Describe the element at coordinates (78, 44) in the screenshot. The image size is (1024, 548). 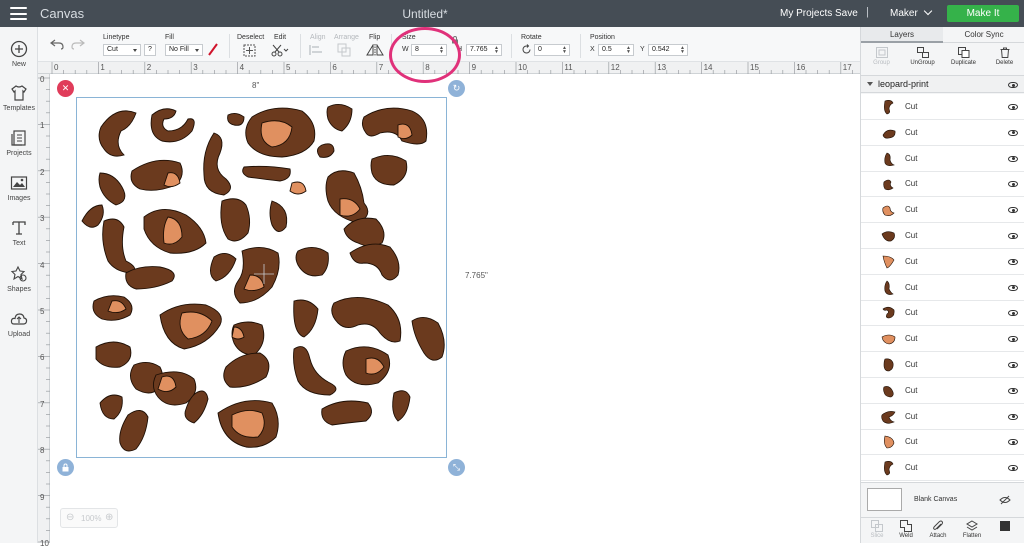
I see `redo-icon` at that location.